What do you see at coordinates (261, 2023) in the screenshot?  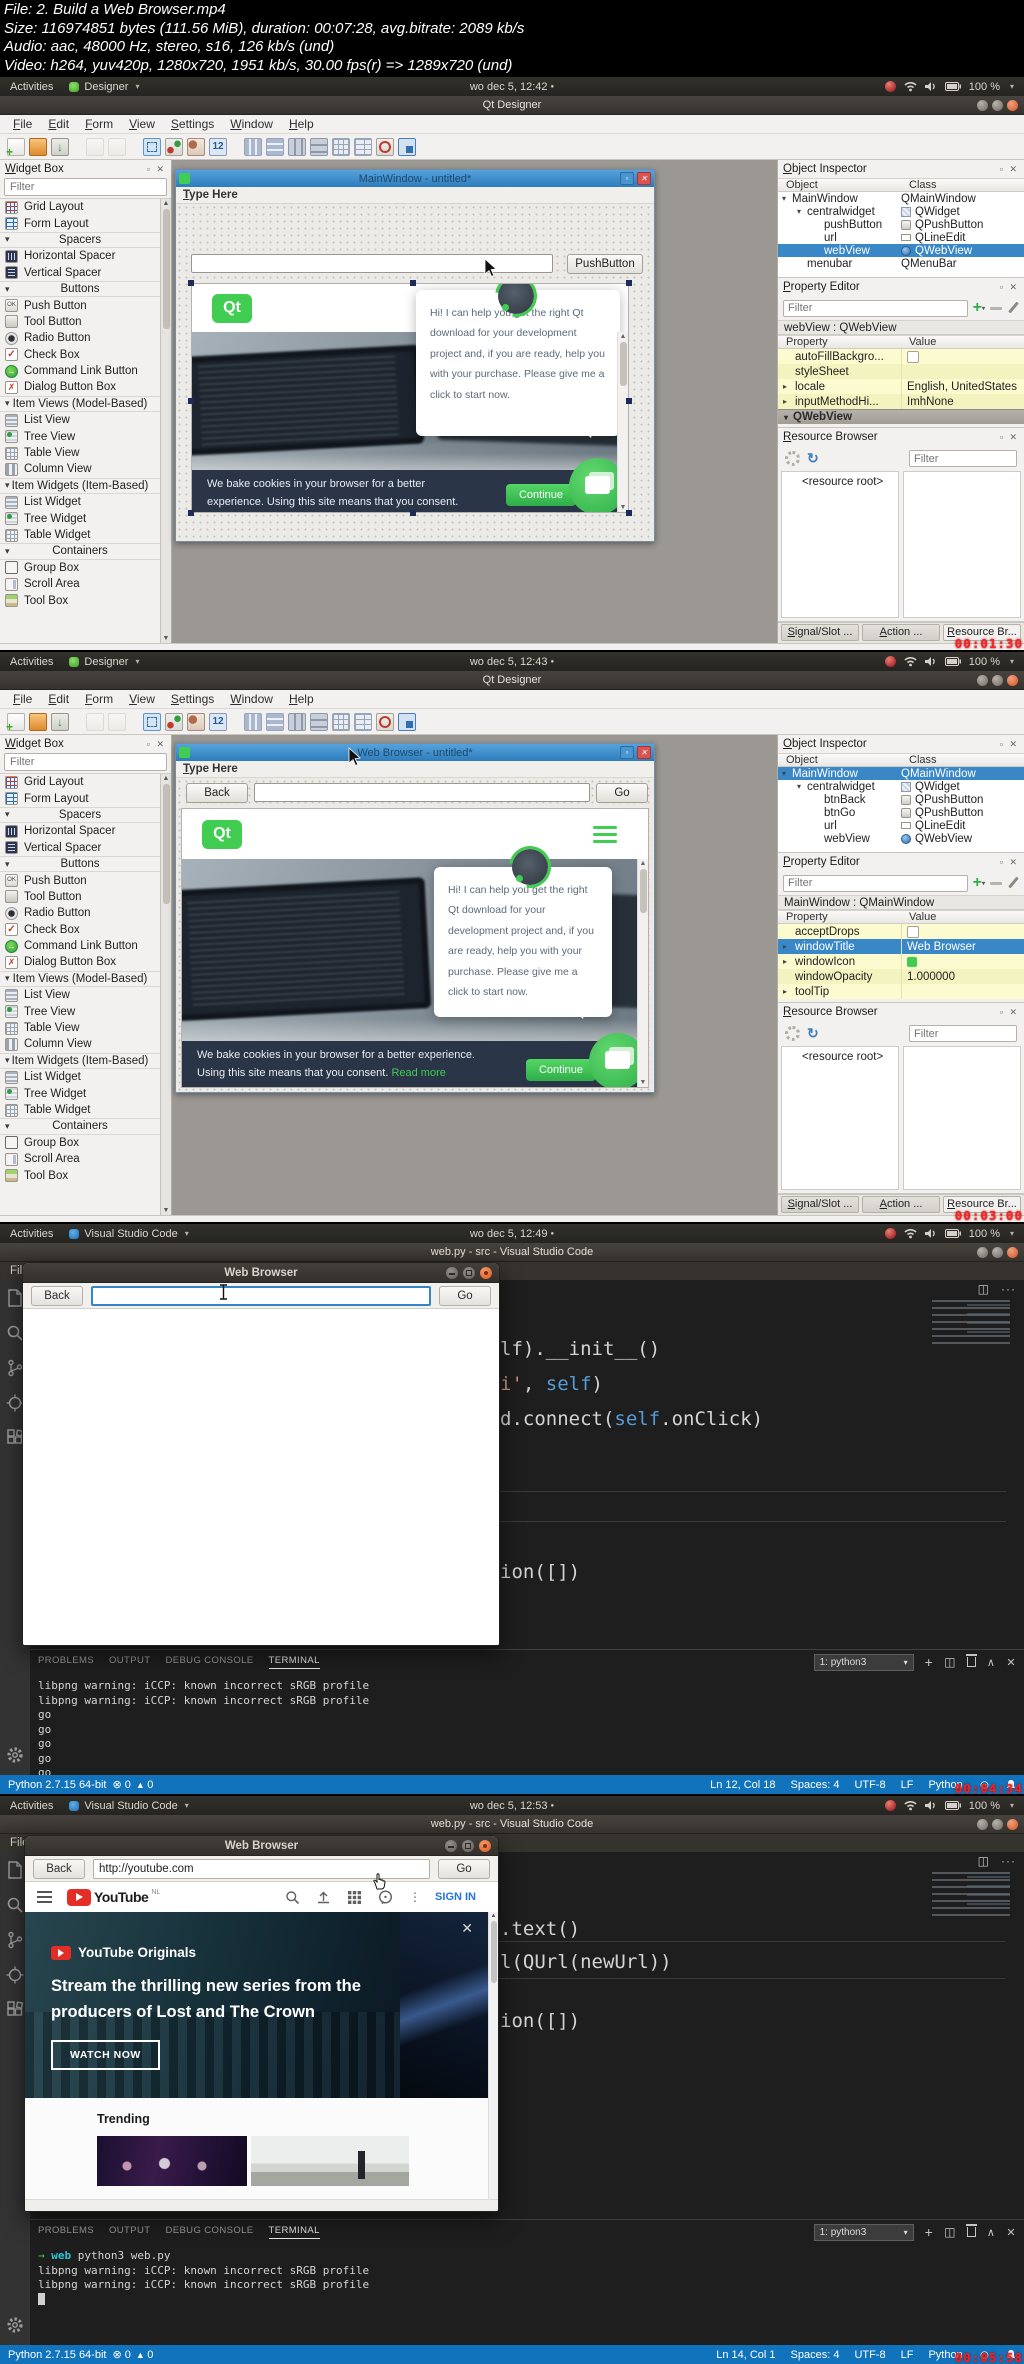 I see `web-browser-window: Web Browser Back Go YouTubeNL ⋮` at bounding box center [261, 2023].